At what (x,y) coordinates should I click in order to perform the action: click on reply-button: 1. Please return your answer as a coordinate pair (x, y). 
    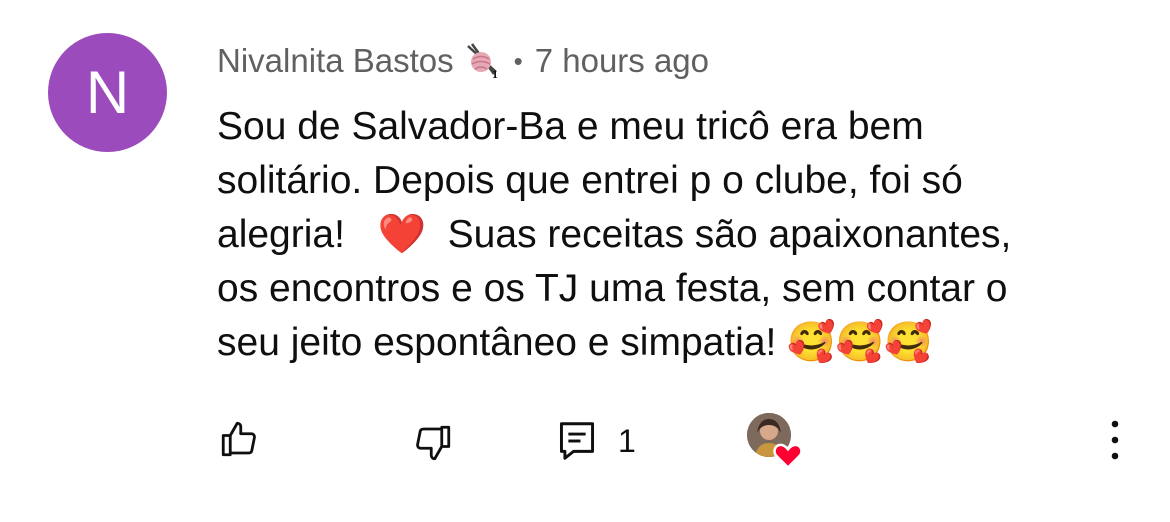
    Looking at the image, I should click on (597, 441).